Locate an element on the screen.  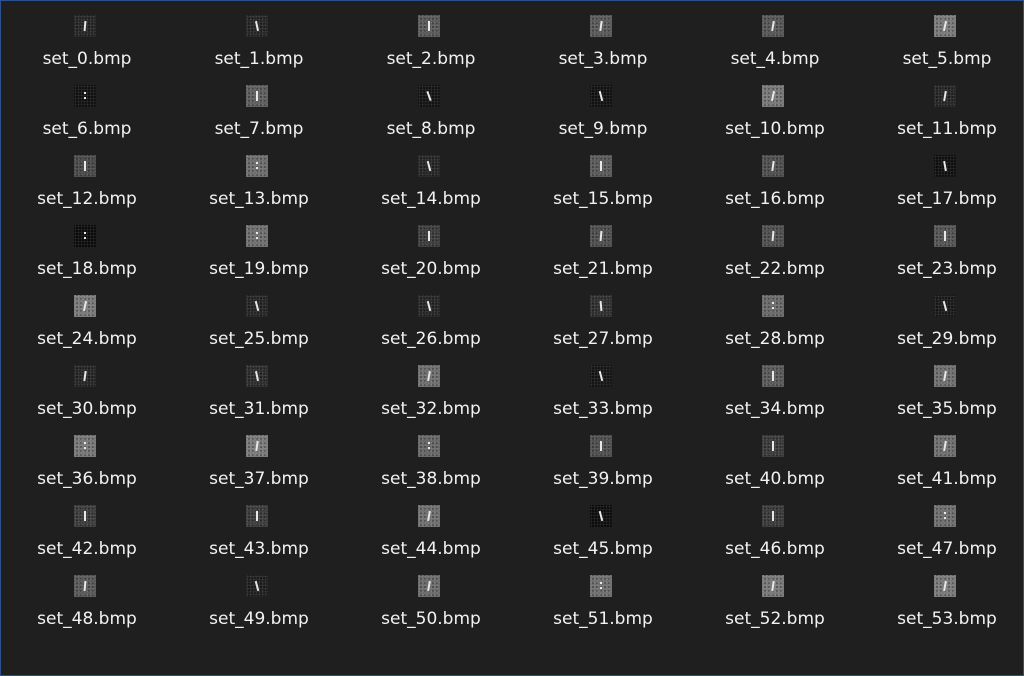
file-name-label: set_48.bmp is located at coordinates (87, 619).